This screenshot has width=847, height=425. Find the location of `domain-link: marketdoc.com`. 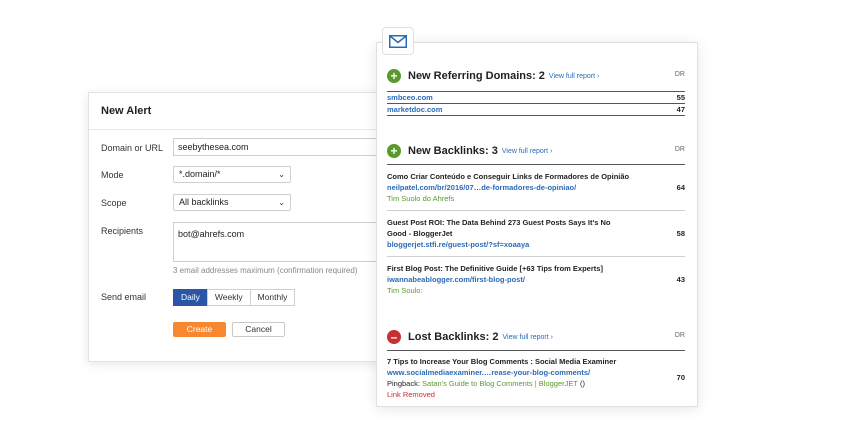

domain-link: marketdoc.com is located at coordinates (414, 109).